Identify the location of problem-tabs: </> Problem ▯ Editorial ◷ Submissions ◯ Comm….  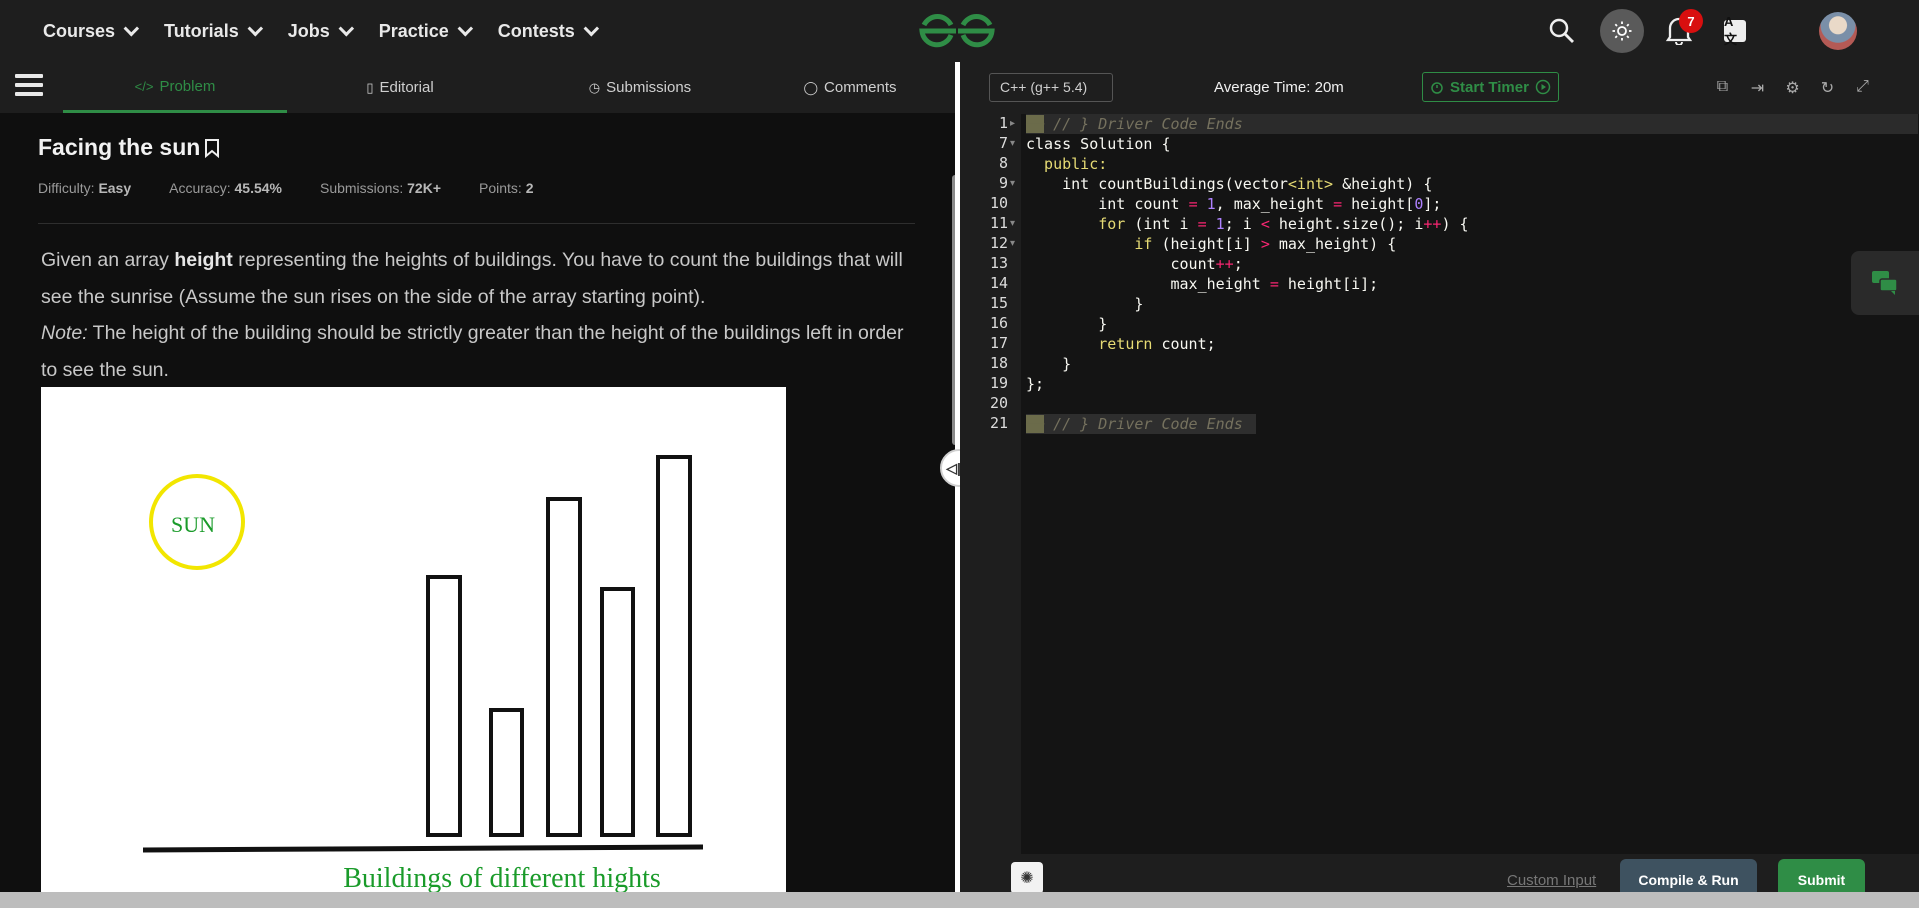
(477, 87).